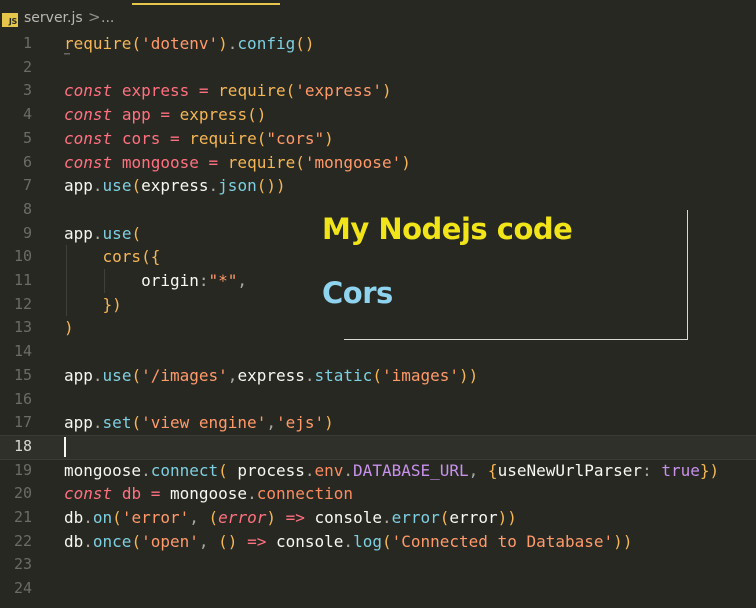 The width and height of the screenshot is (756, 608). What do you see at coordinates (357, 293) in the screenshot?
I see `annotation-subtitle: Cors` at bounding box center [357, 293].